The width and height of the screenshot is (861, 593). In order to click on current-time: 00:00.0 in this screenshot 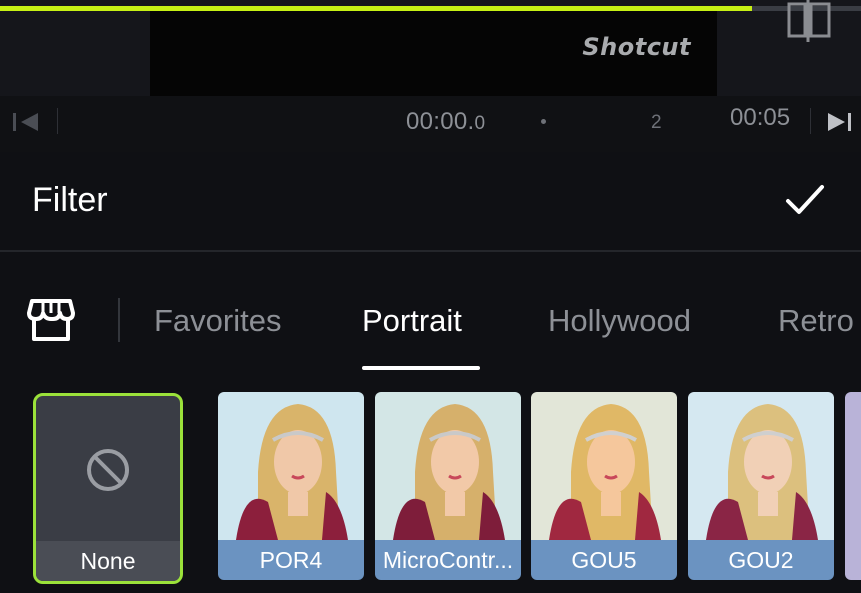, I will do `click(445, 122)`.